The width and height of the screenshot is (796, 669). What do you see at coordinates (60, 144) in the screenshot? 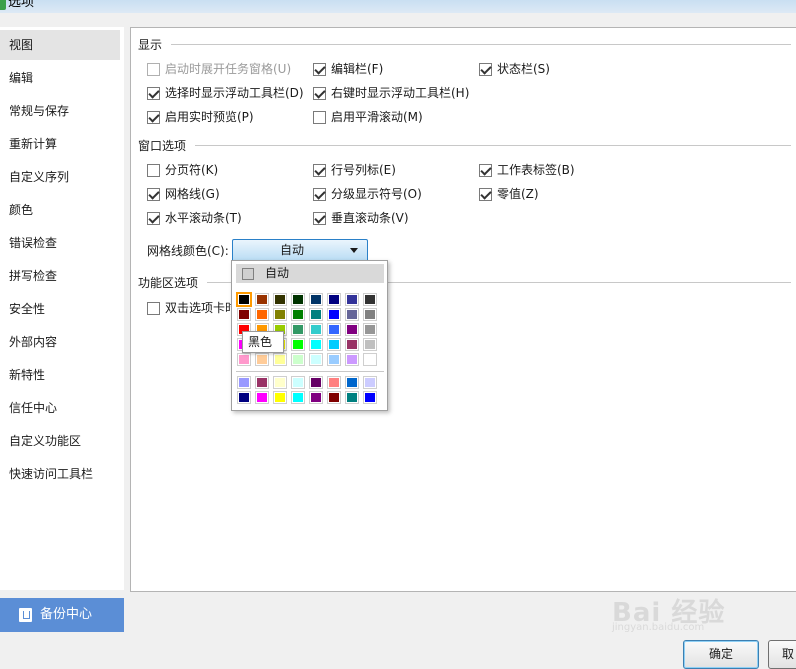
I see `sidebar-item-recalc: 重新计算` at bounding box center [60, 144].